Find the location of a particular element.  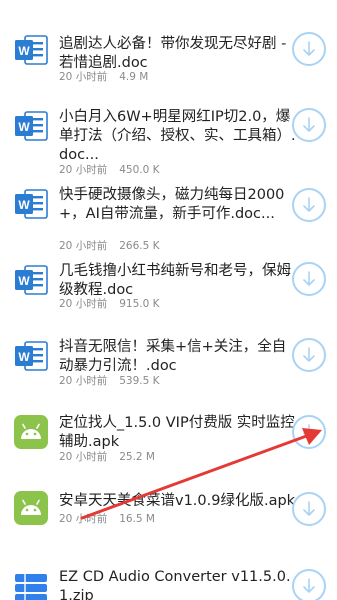

zip-archive-icon is located at coordinates (31, 587).